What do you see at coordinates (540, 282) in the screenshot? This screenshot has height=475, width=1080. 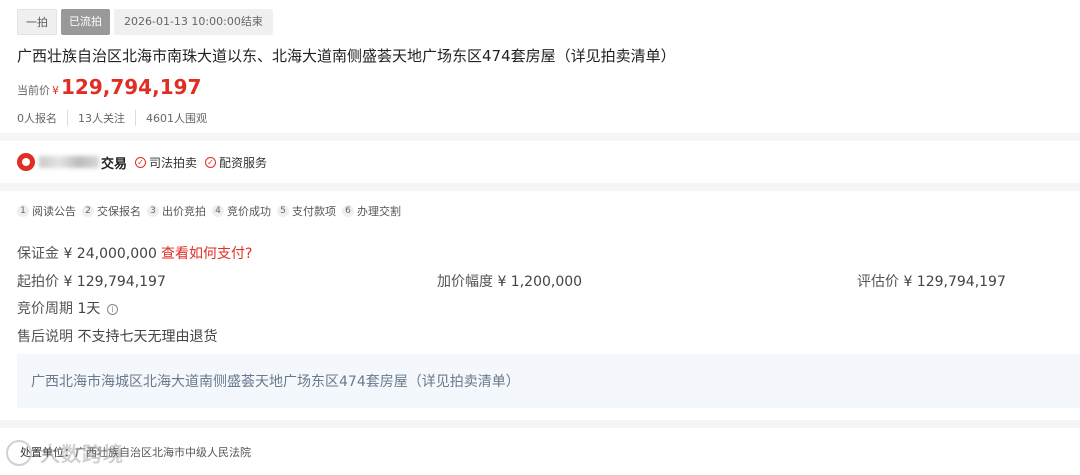 I see `increment-value: ¥ 1,200,000` at bounding box center [540, 282].